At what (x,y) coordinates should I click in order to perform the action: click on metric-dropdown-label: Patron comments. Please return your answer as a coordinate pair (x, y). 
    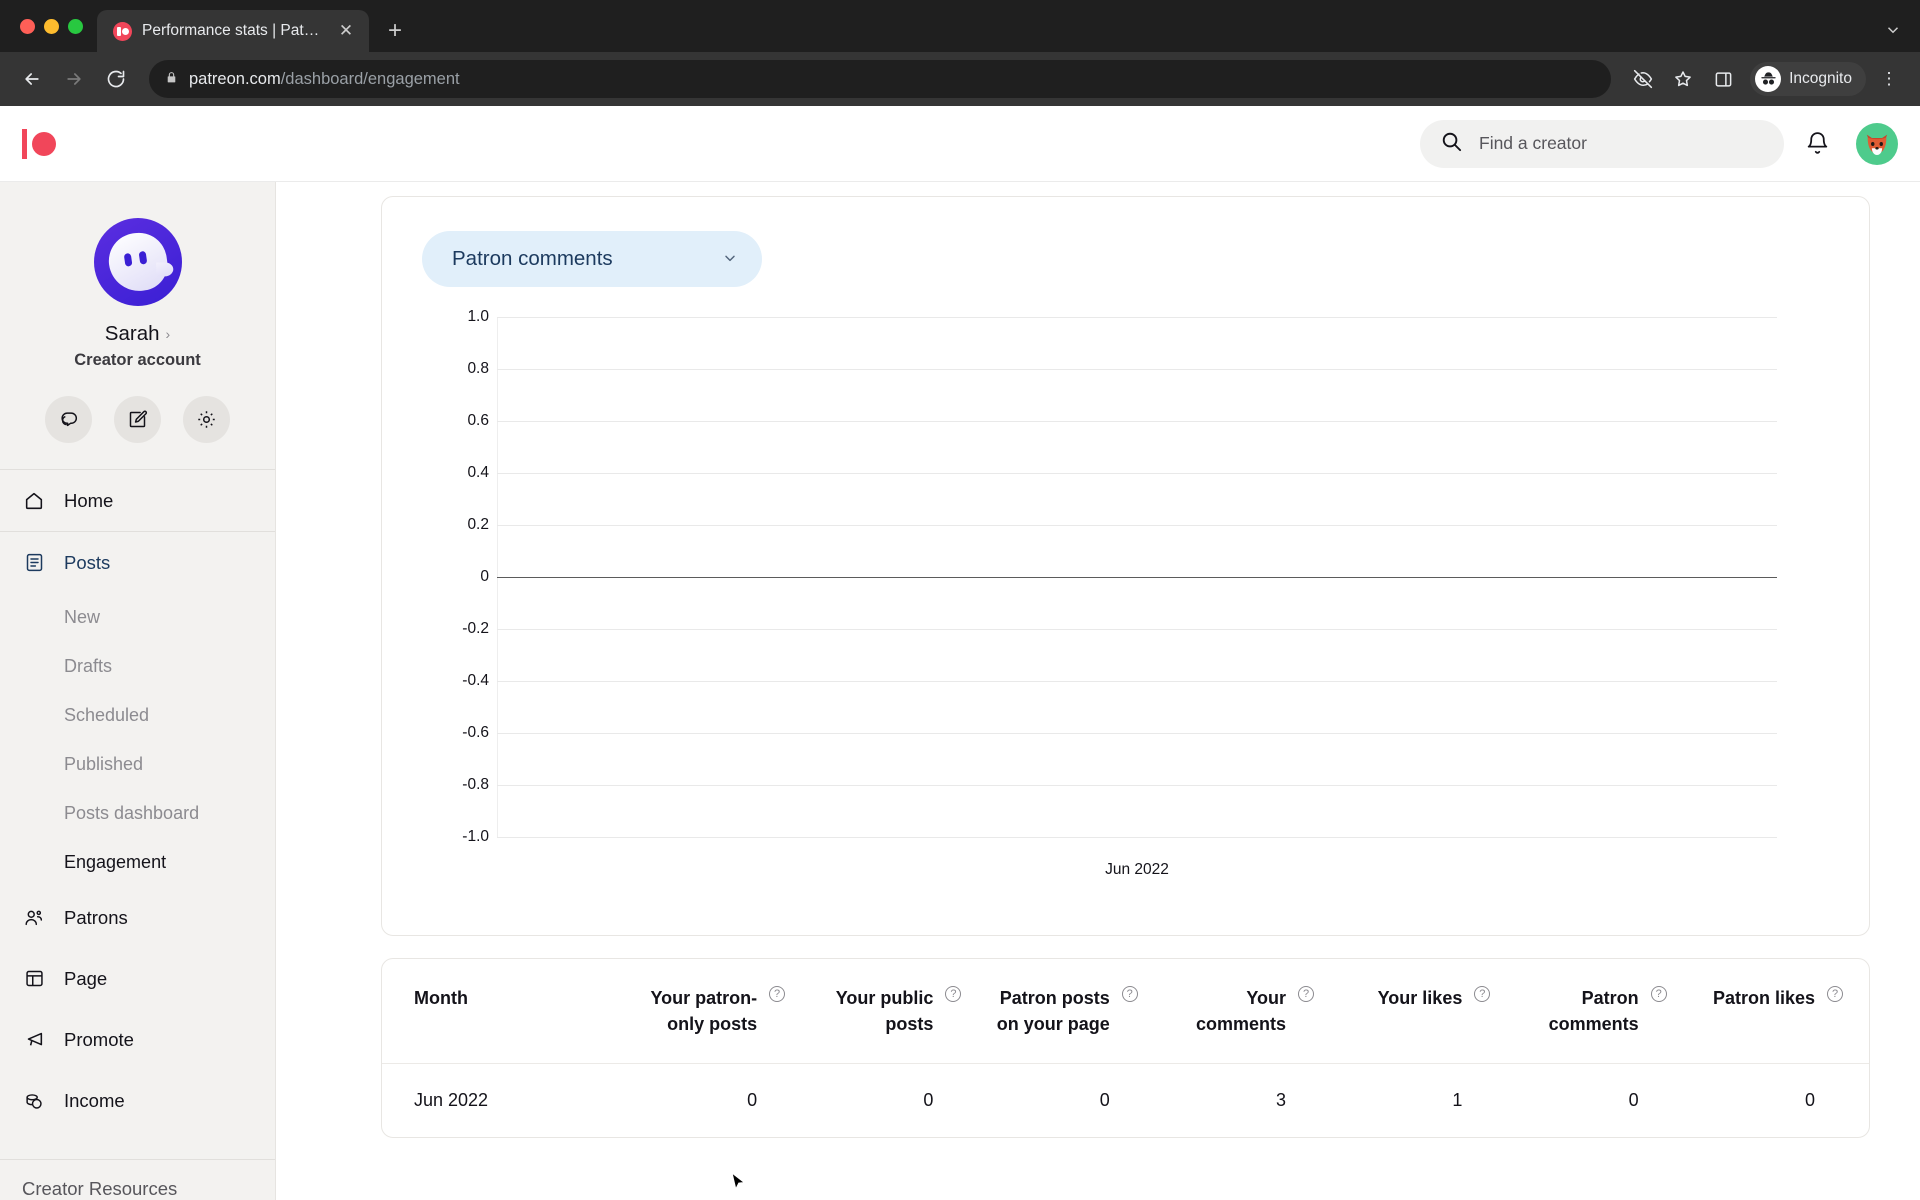
    Looking at the image, I should click on (532, 258).